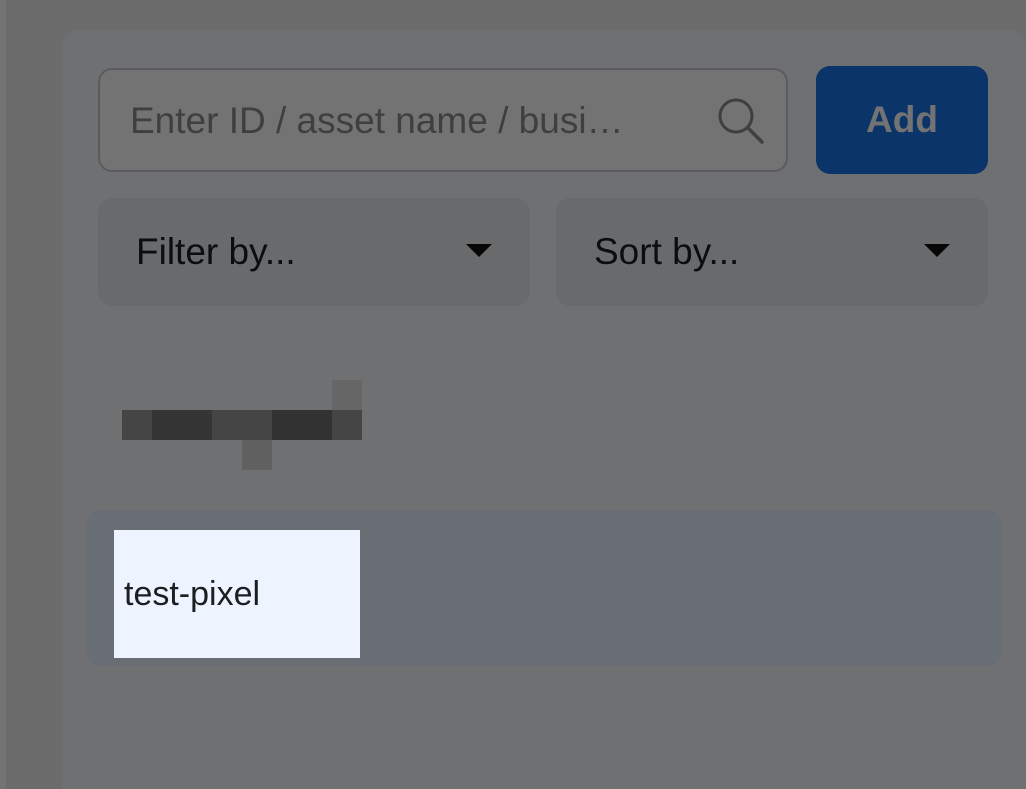 Image resolution: width=1026 pixels, height=789 pixels. I want to click on redacted-item, so click(243, 425).